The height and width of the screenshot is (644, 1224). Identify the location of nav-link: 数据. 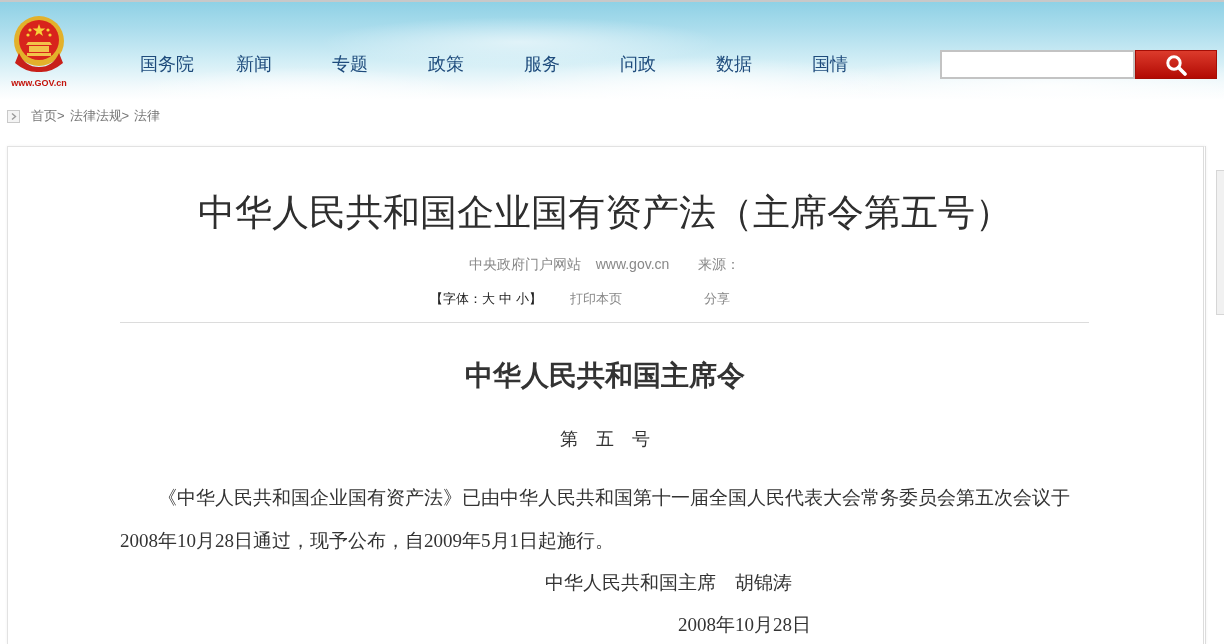
(734, 64).